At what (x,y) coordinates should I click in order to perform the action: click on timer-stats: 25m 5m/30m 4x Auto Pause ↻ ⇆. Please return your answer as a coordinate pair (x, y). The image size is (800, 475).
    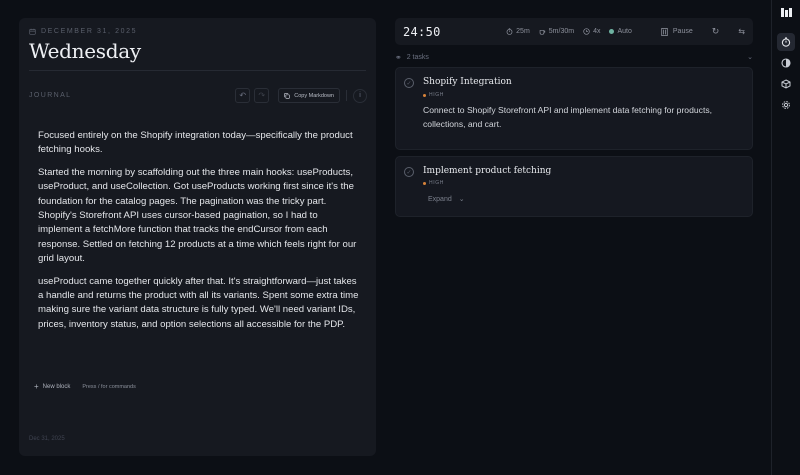
    Looking at the image, I should click on (625, 31).